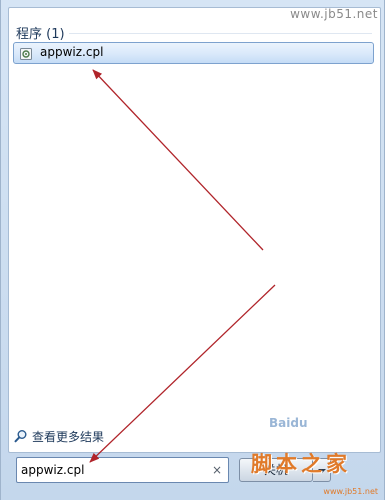 This screenshot has height=500, width=385. What do you see at coordinates (334, 14) in the screenshot?
I see `site-watermark: www.jb51.net` at bounding box center [334, 14].